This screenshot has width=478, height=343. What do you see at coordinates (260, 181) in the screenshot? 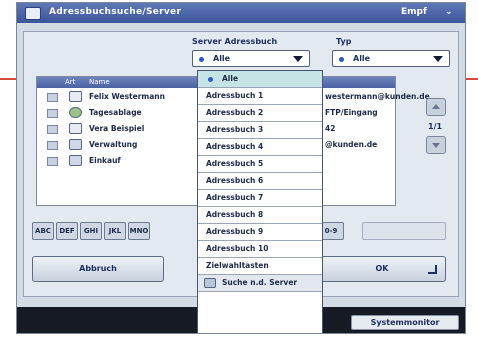
I see `dropdown-item: Adressbuch 6` at bounding box center [260, 181].